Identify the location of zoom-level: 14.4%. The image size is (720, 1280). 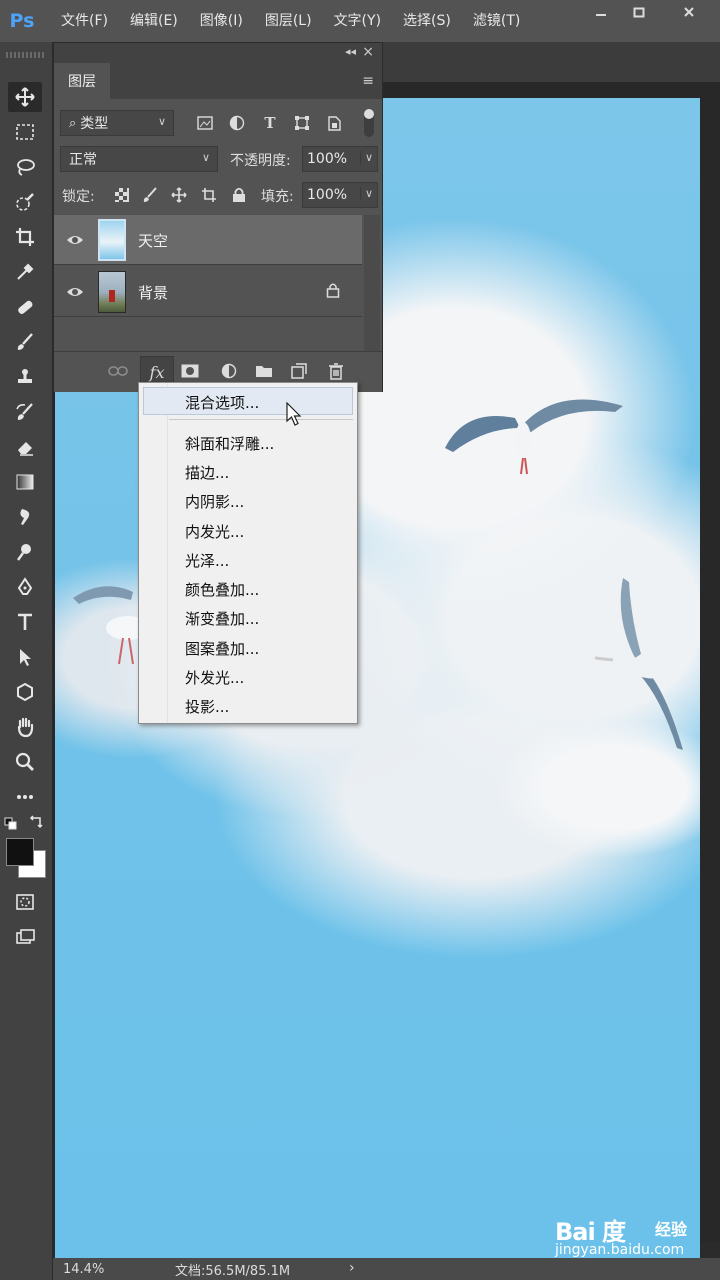
(93, 1269).